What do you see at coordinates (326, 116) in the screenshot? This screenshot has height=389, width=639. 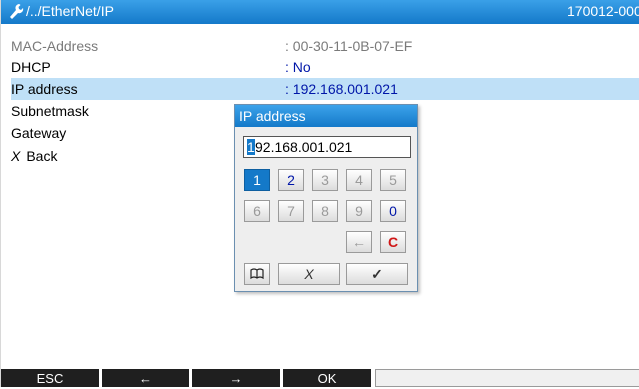 I see `dialog-title-bar: IP address` at bounding box center [326, 116].